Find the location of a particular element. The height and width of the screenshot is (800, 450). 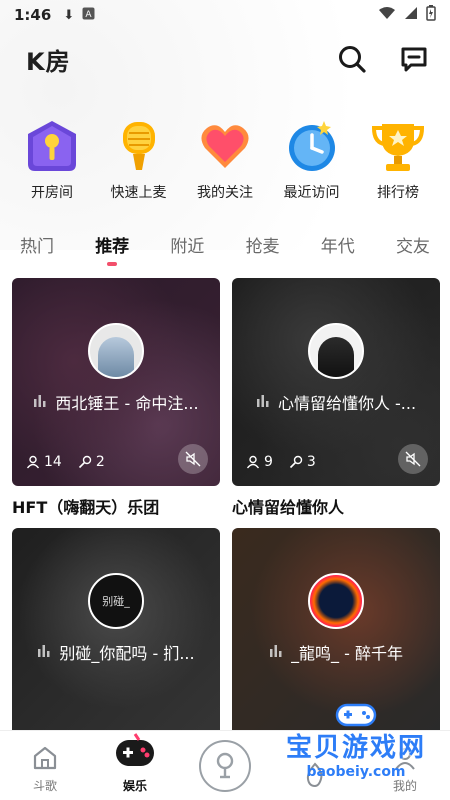

singer-count: 2 is located at coordinates (91, 462).